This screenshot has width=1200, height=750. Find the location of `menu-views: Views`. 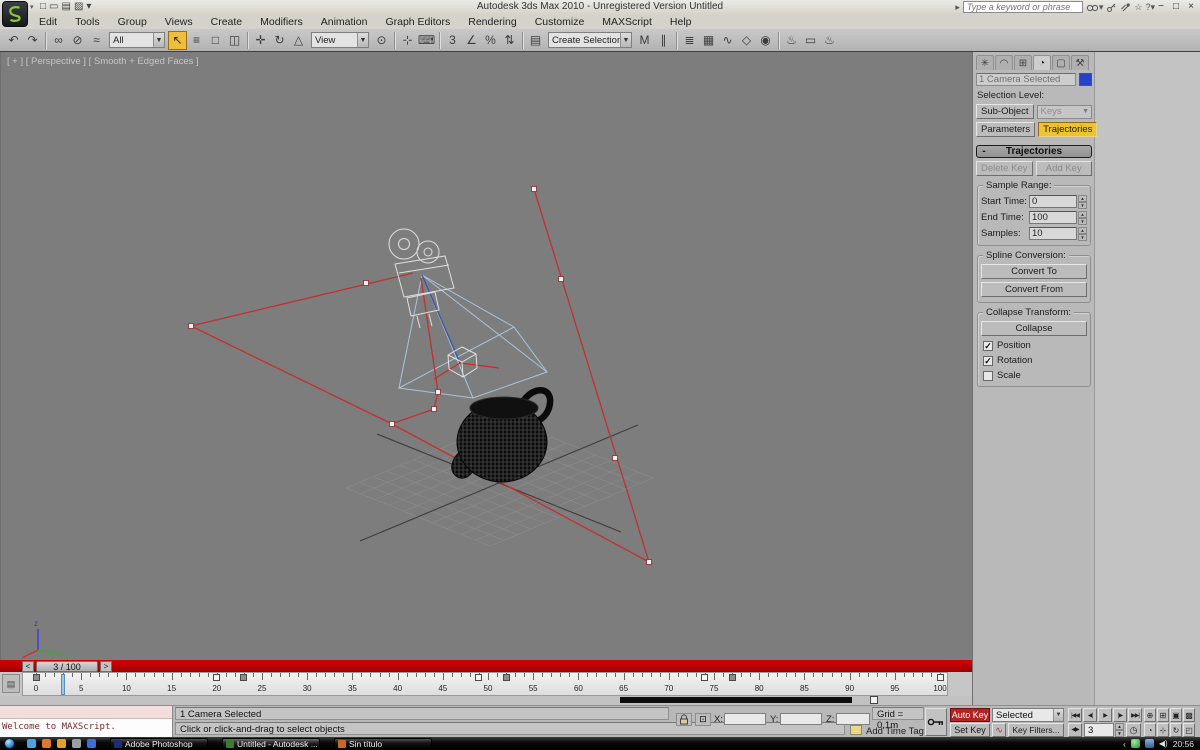

menu-views: Views is located at coordinates (179, 22).